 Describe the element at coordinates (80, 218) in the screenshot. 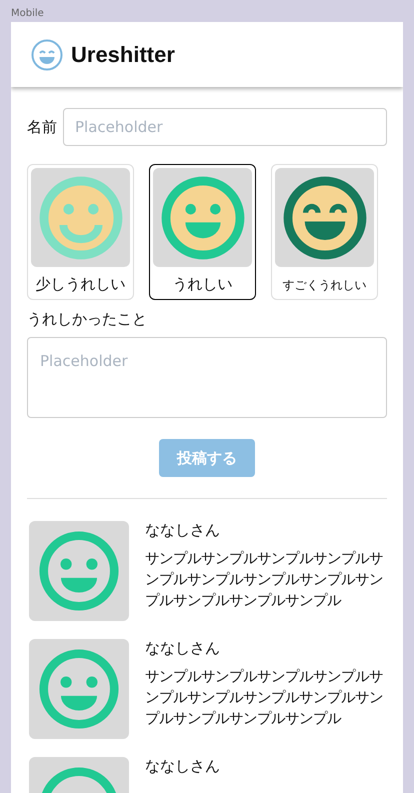

I see `smile-face-icon` at that location.